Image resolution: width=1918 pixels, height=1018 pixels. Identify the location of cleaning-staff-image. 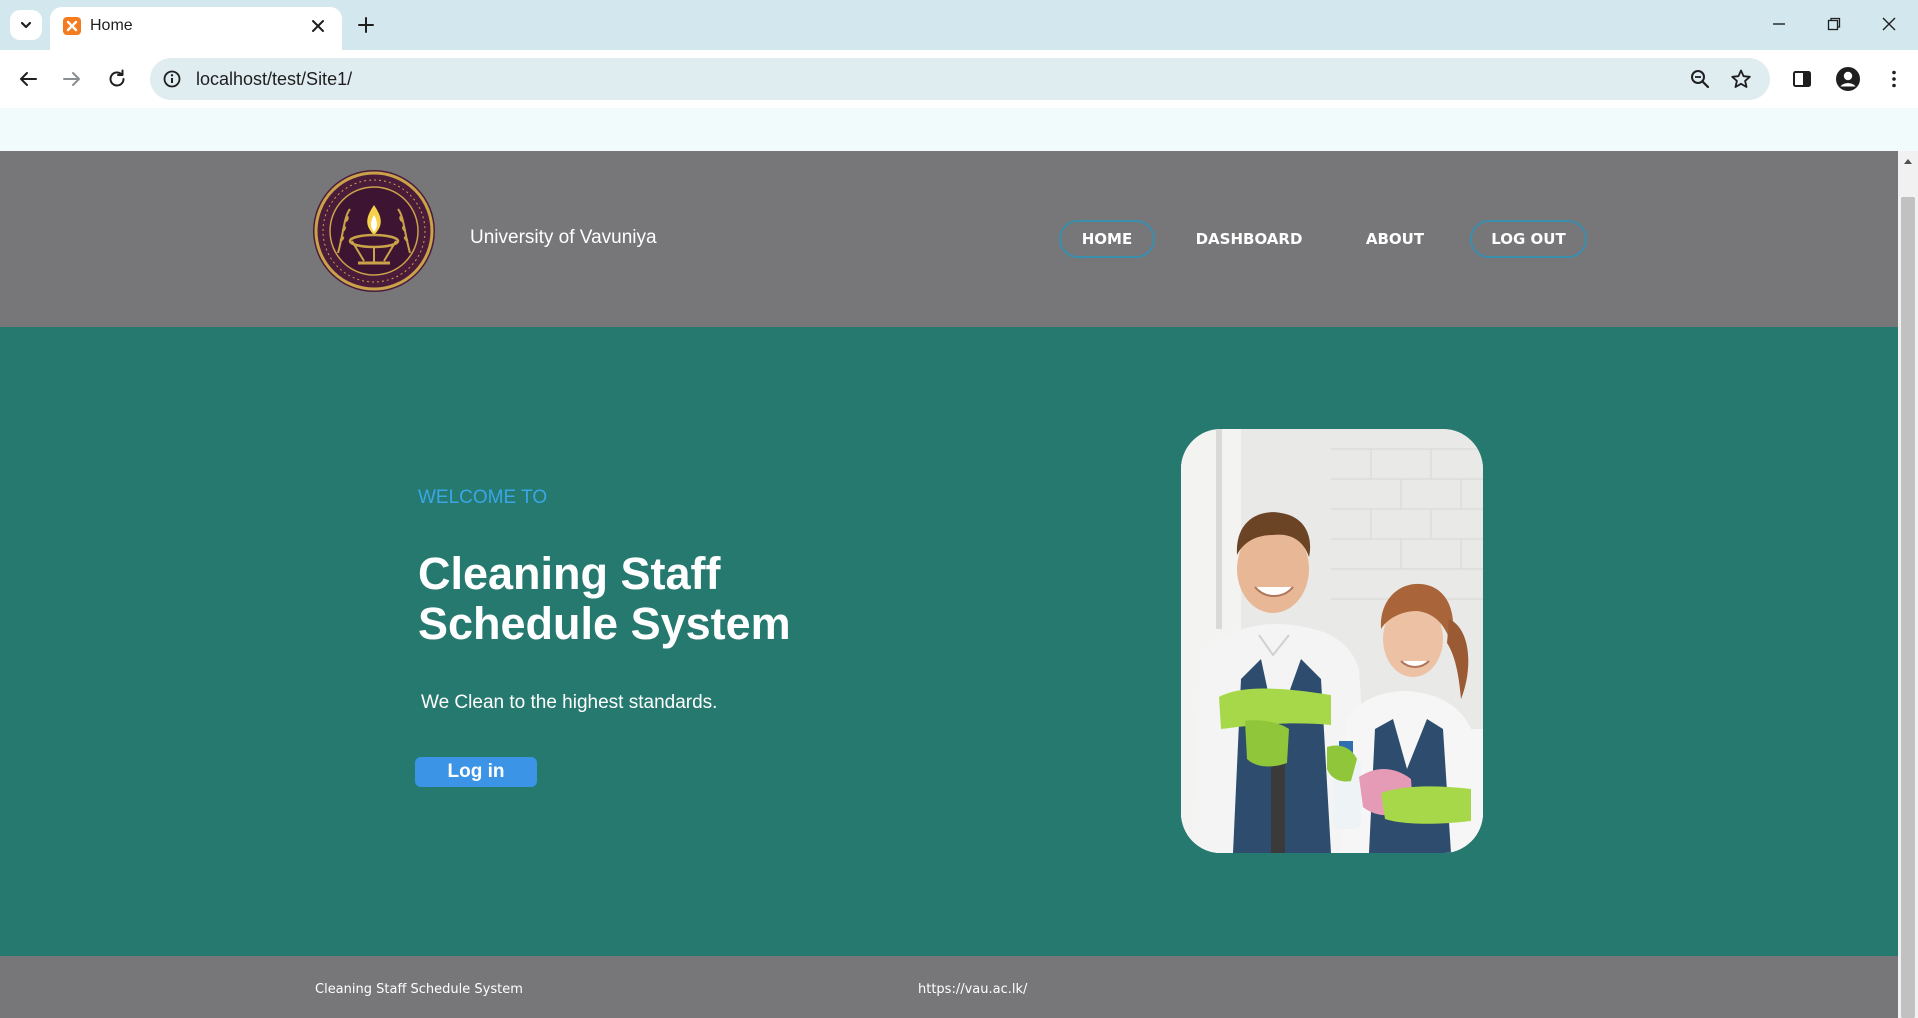
(1332, 641).